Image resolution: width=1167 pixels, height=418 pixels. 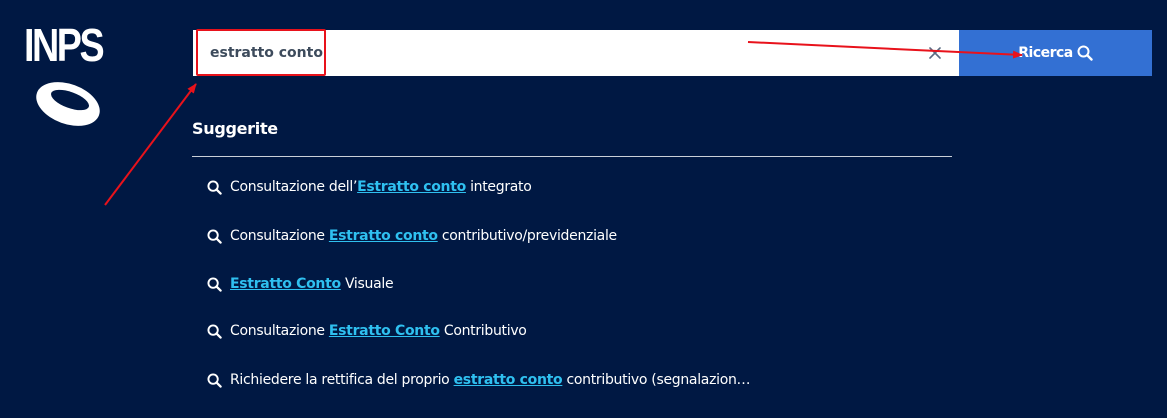 What do you see at coordinates (70, 77) in the screenshot?
I see `inps-logo: INPS` at bounding box center [70, 77].